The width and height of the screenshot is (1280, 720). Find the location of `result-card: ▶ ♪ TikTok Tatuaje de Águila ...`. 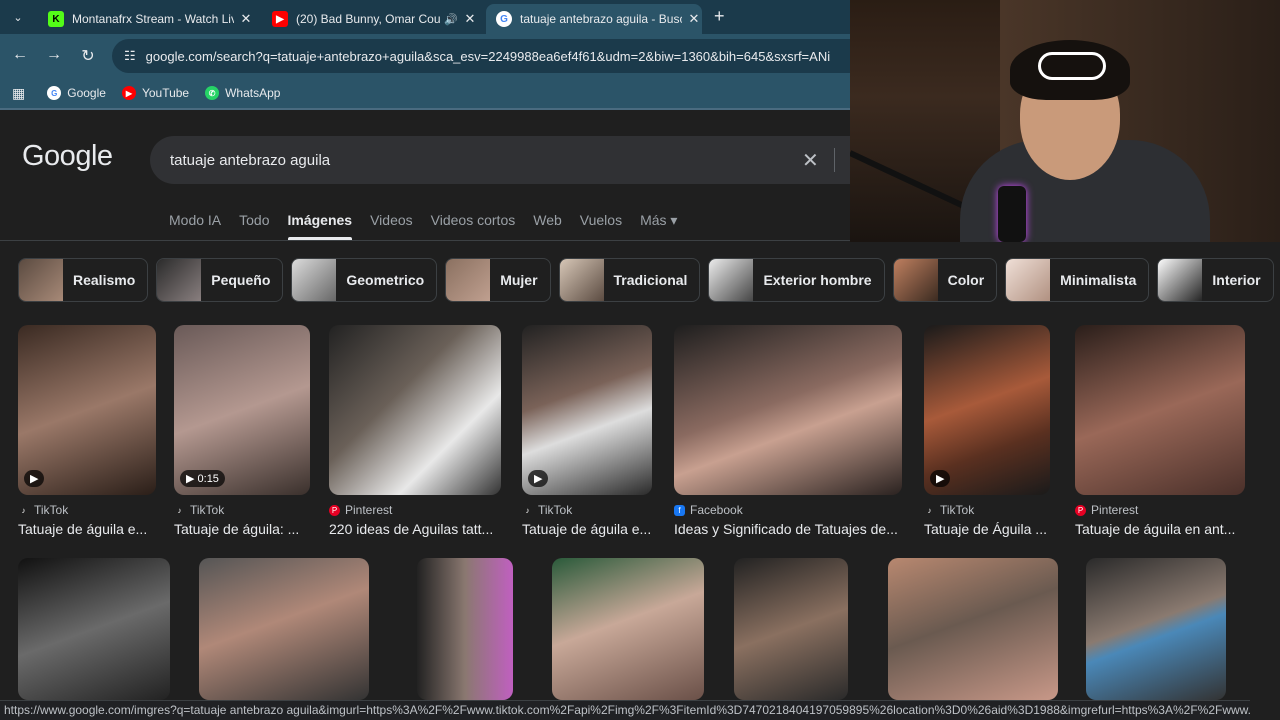

result-card: ▶ ♪ TikTok Tatuaje de Águila ... is located at coordinates (987, 431).